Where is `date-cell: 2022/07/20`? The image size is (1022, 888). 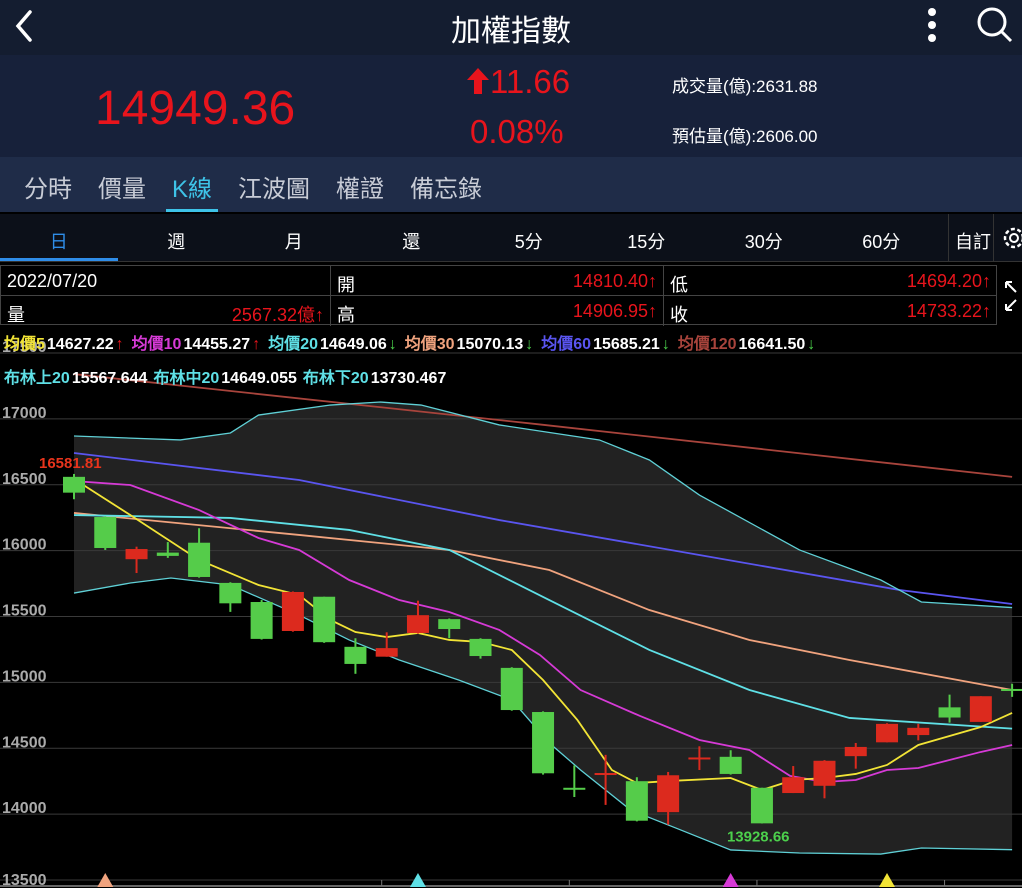
date-cell: 2022/07/20 is located at coordinates (166, 281).